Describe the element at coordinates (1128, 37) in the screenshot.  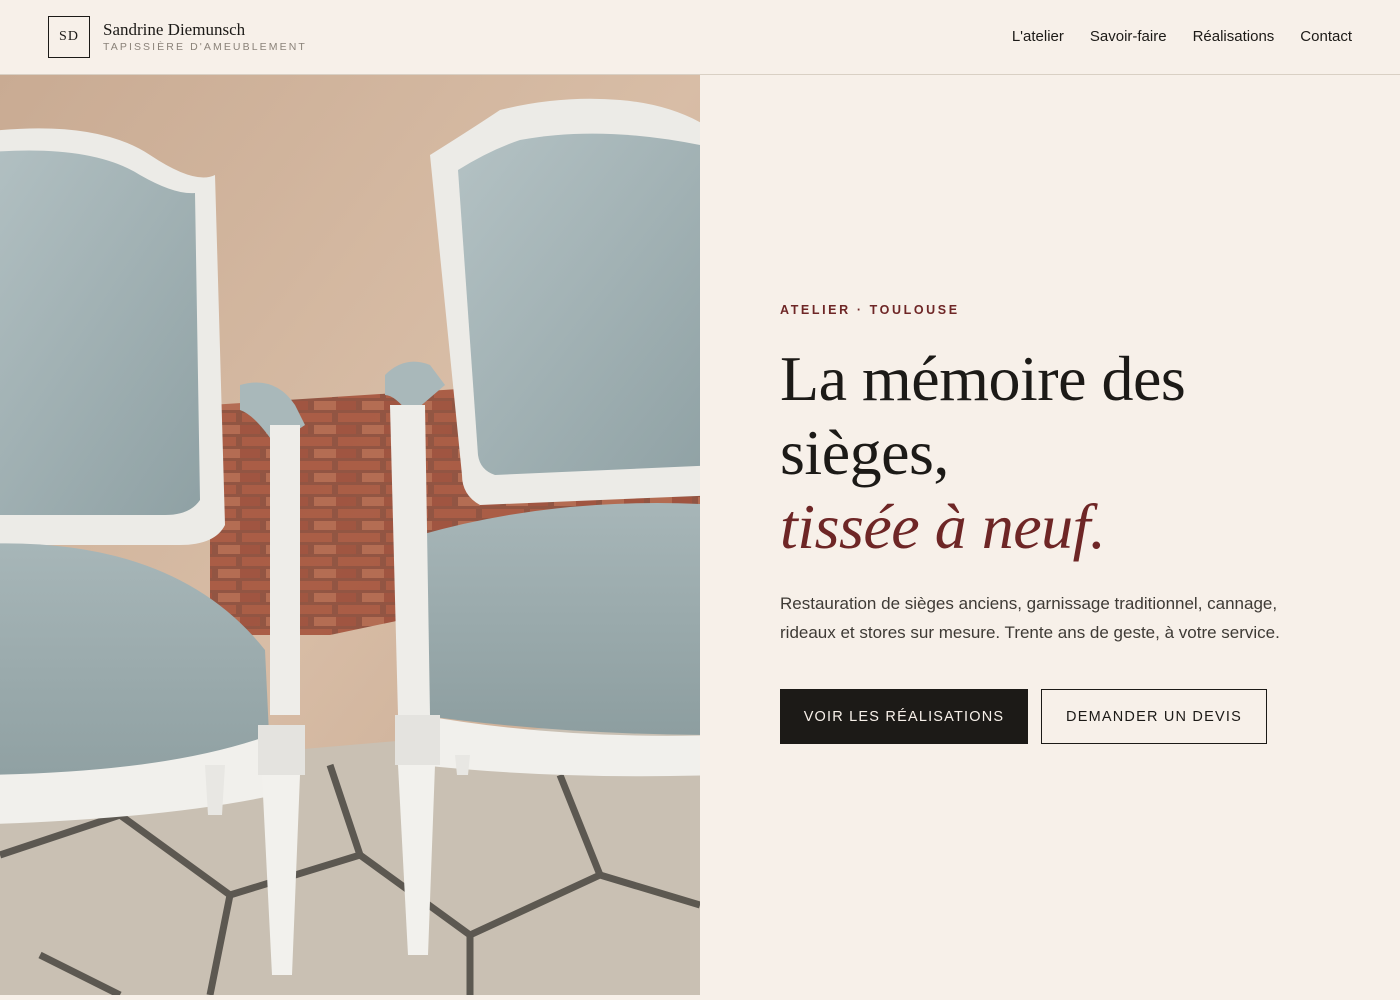
I see `nav-link-savoir-faire: Savoir-faire` at that location.